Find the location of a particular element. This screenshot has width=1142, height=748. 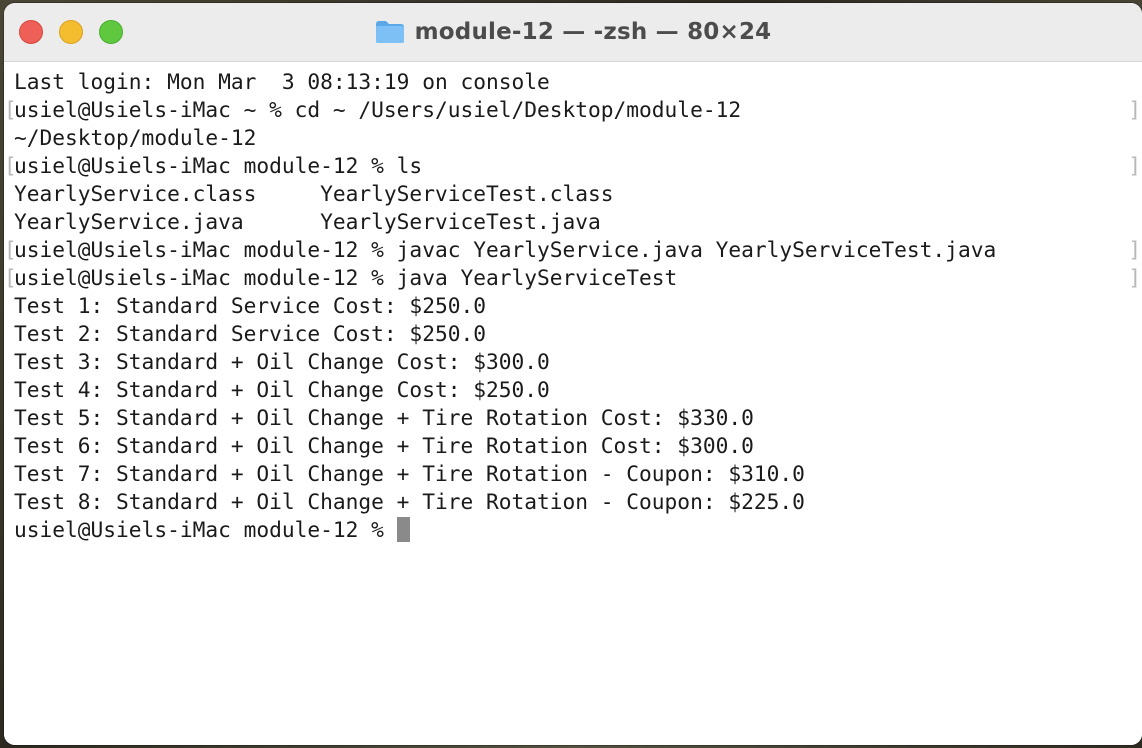

window-title-group: module-12 — -zsh — 80×24 is located at coordinates (573, 32).